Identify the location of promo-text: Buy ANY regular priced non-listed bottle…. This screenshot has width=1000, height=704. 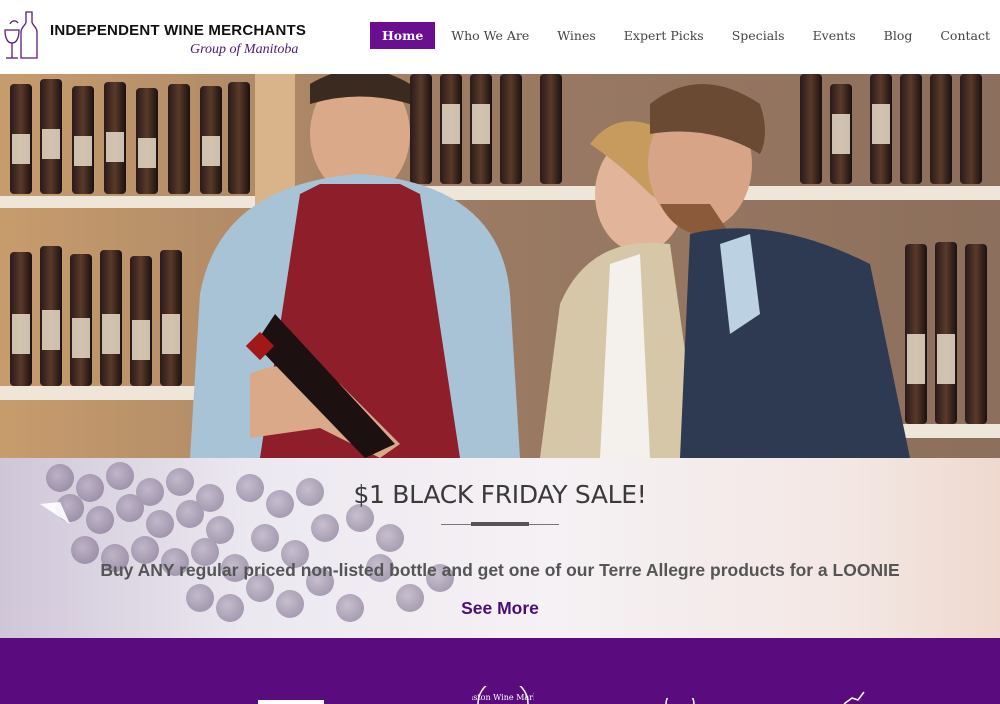
(500, 570).